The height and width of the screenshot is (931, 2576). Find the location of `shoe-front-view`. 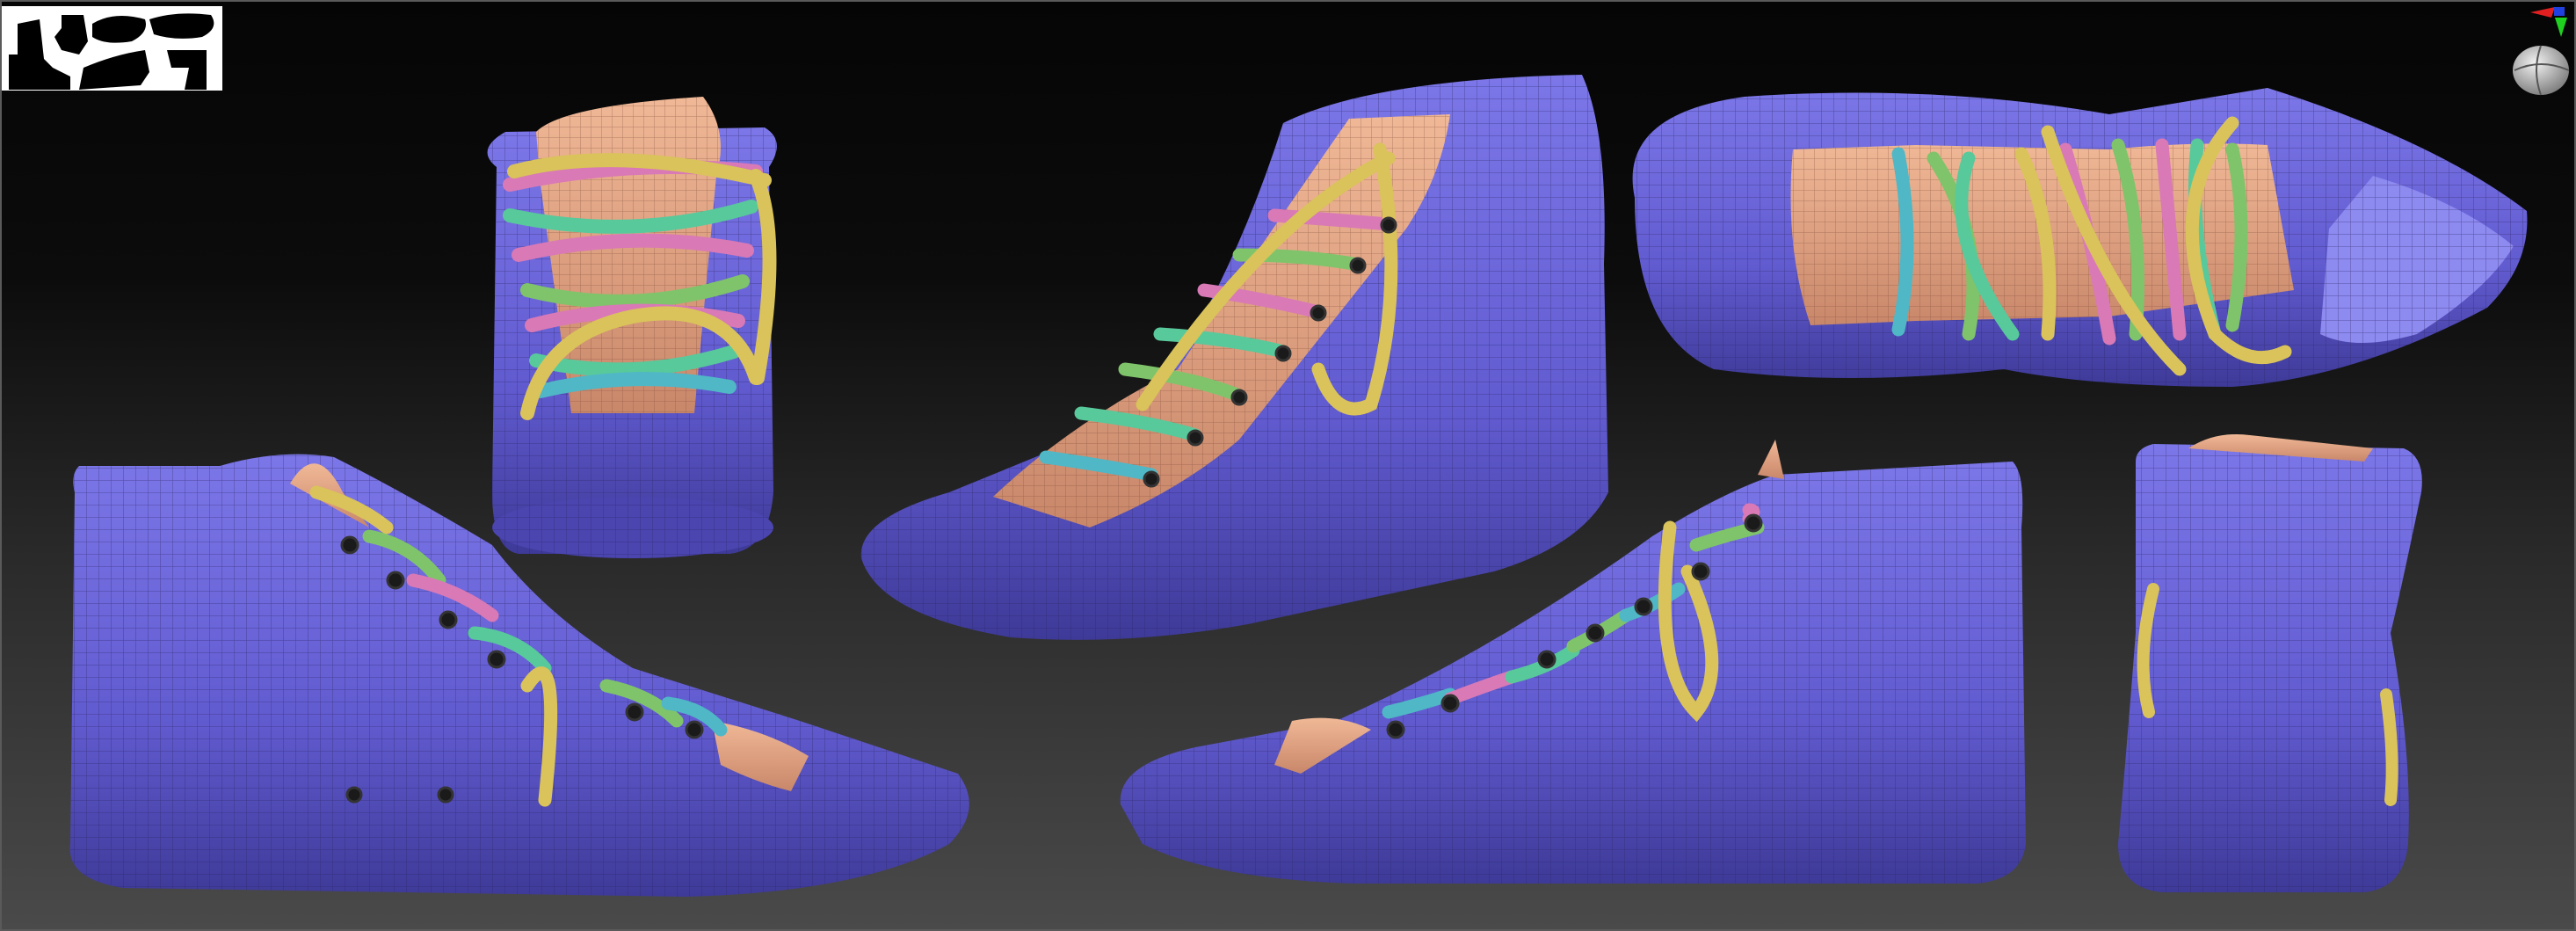

shoe-front-view is located at coordinates (632, 327).